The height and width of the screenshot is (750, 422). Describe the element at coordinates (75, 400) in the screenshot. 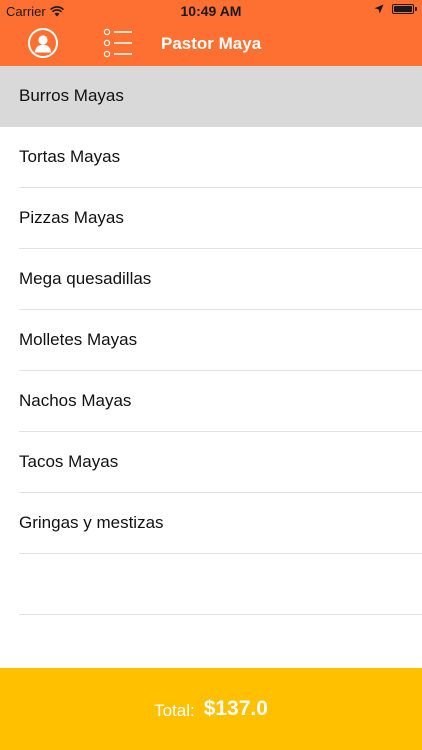

I see `category-label: Nachos Mayas` at that location.